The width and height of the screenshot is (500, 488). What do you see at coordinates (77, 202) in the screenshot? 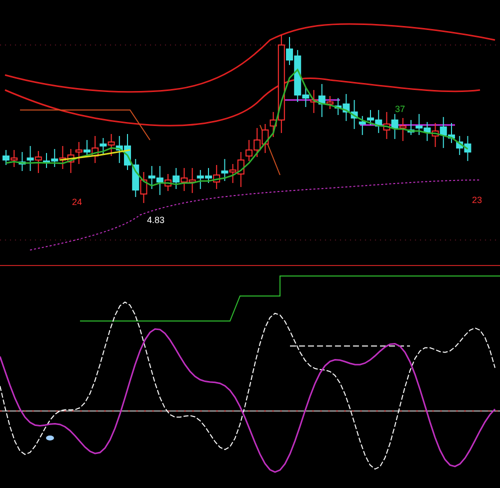
I see `chart-label: 24` at bounding box center [77, 202].